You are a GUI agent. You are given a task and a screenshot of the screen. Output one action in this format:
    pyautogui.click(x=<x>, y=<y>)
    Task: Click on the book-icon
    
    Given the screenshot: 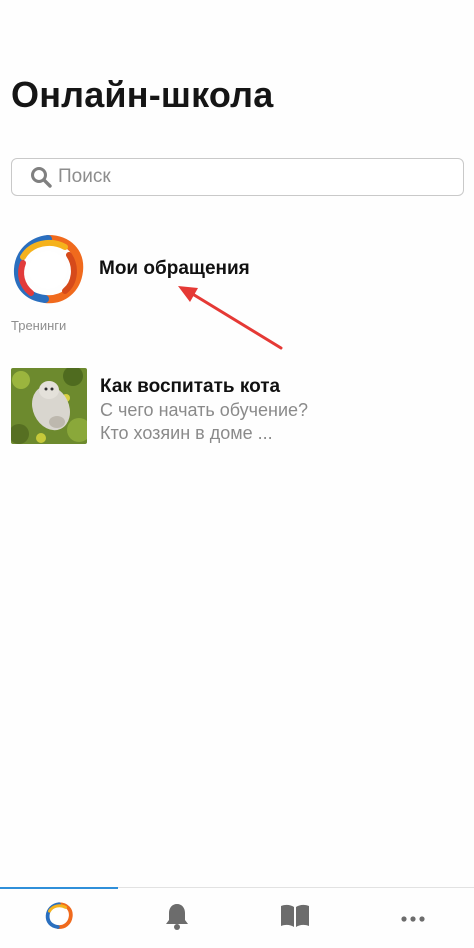 What is the action you would take?
    pyautogui.click(x=295, y=918)
    